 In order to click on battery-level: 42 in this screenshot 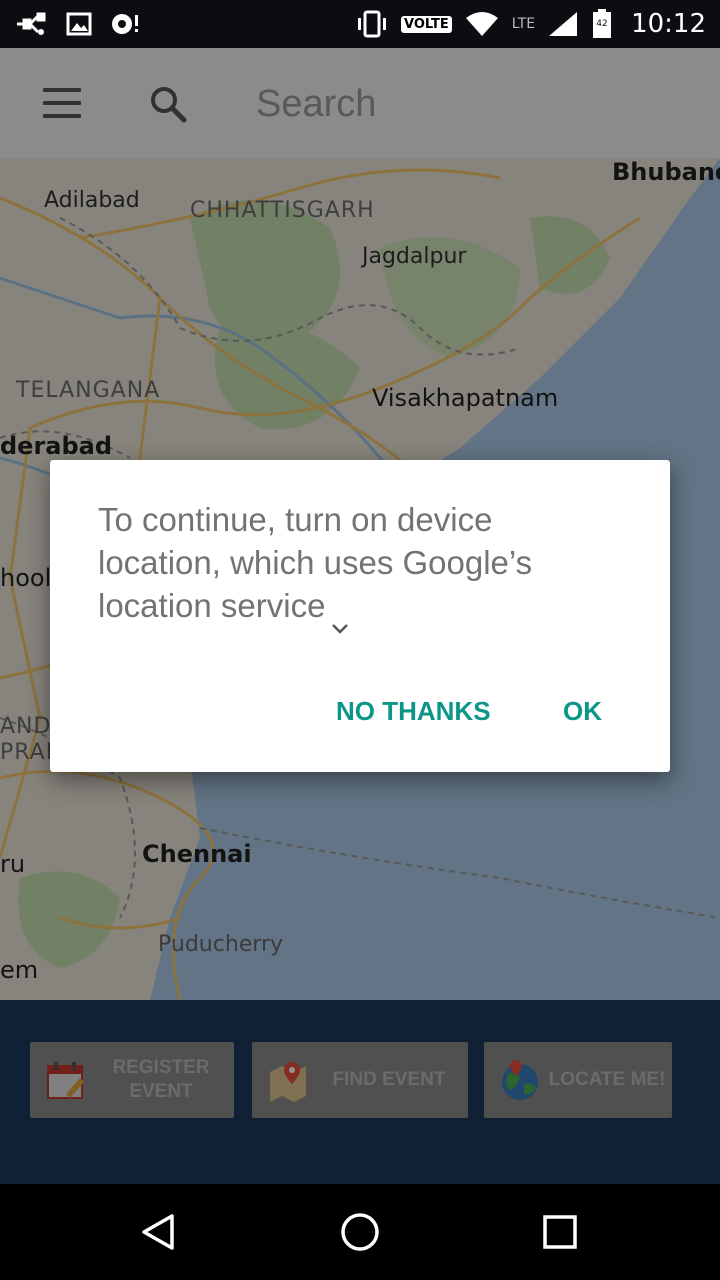, I will do `click(601, 24)`.